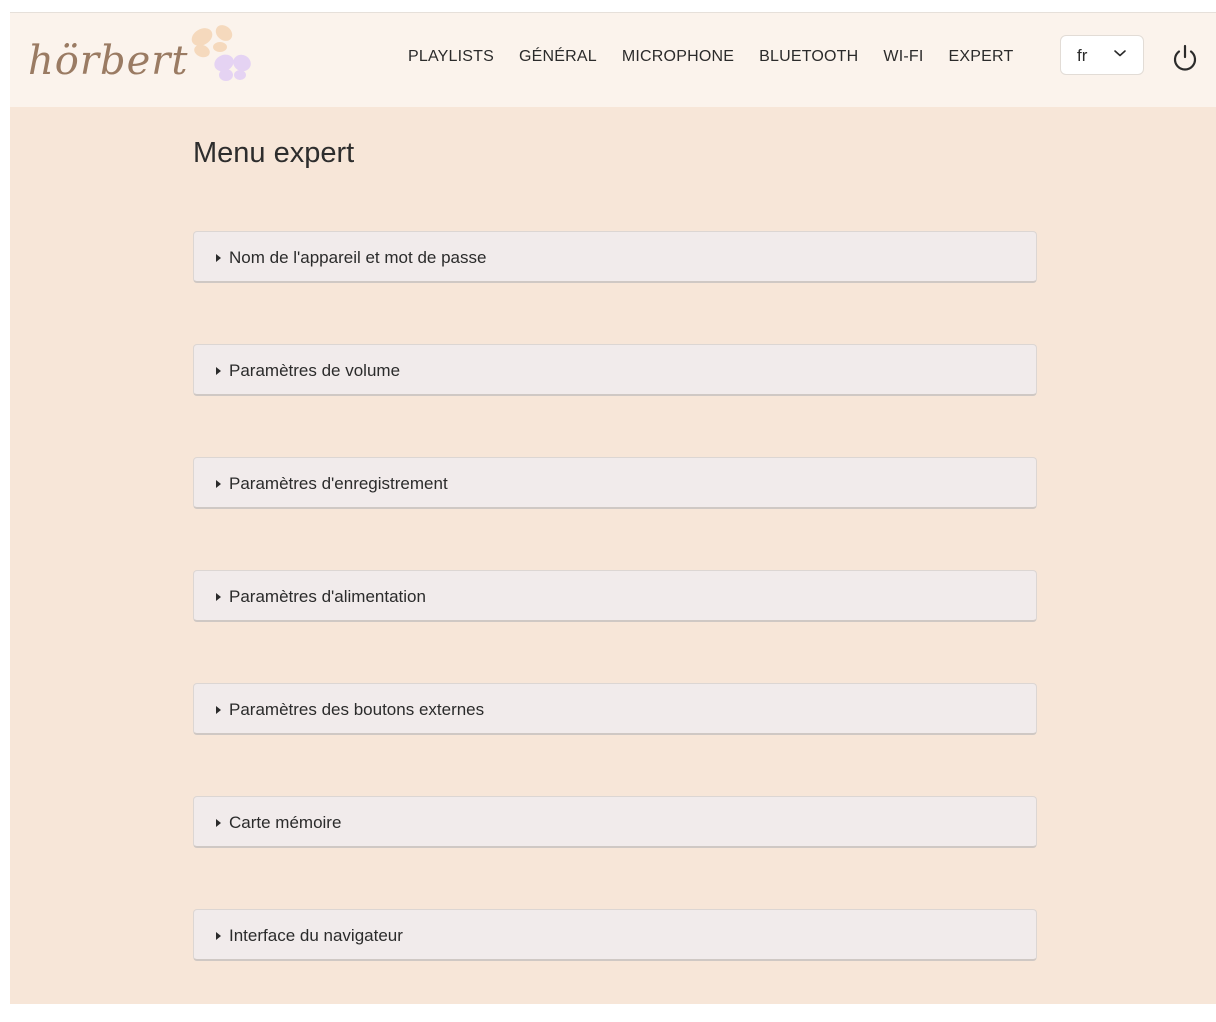 The height and width of the screenshot is (1022, 1216). What do you see at coordinates (615, 483) in the screenshot?
I see `section-recording-settings: Paramètres d'enregistrement` at bounding box center [615, 483].